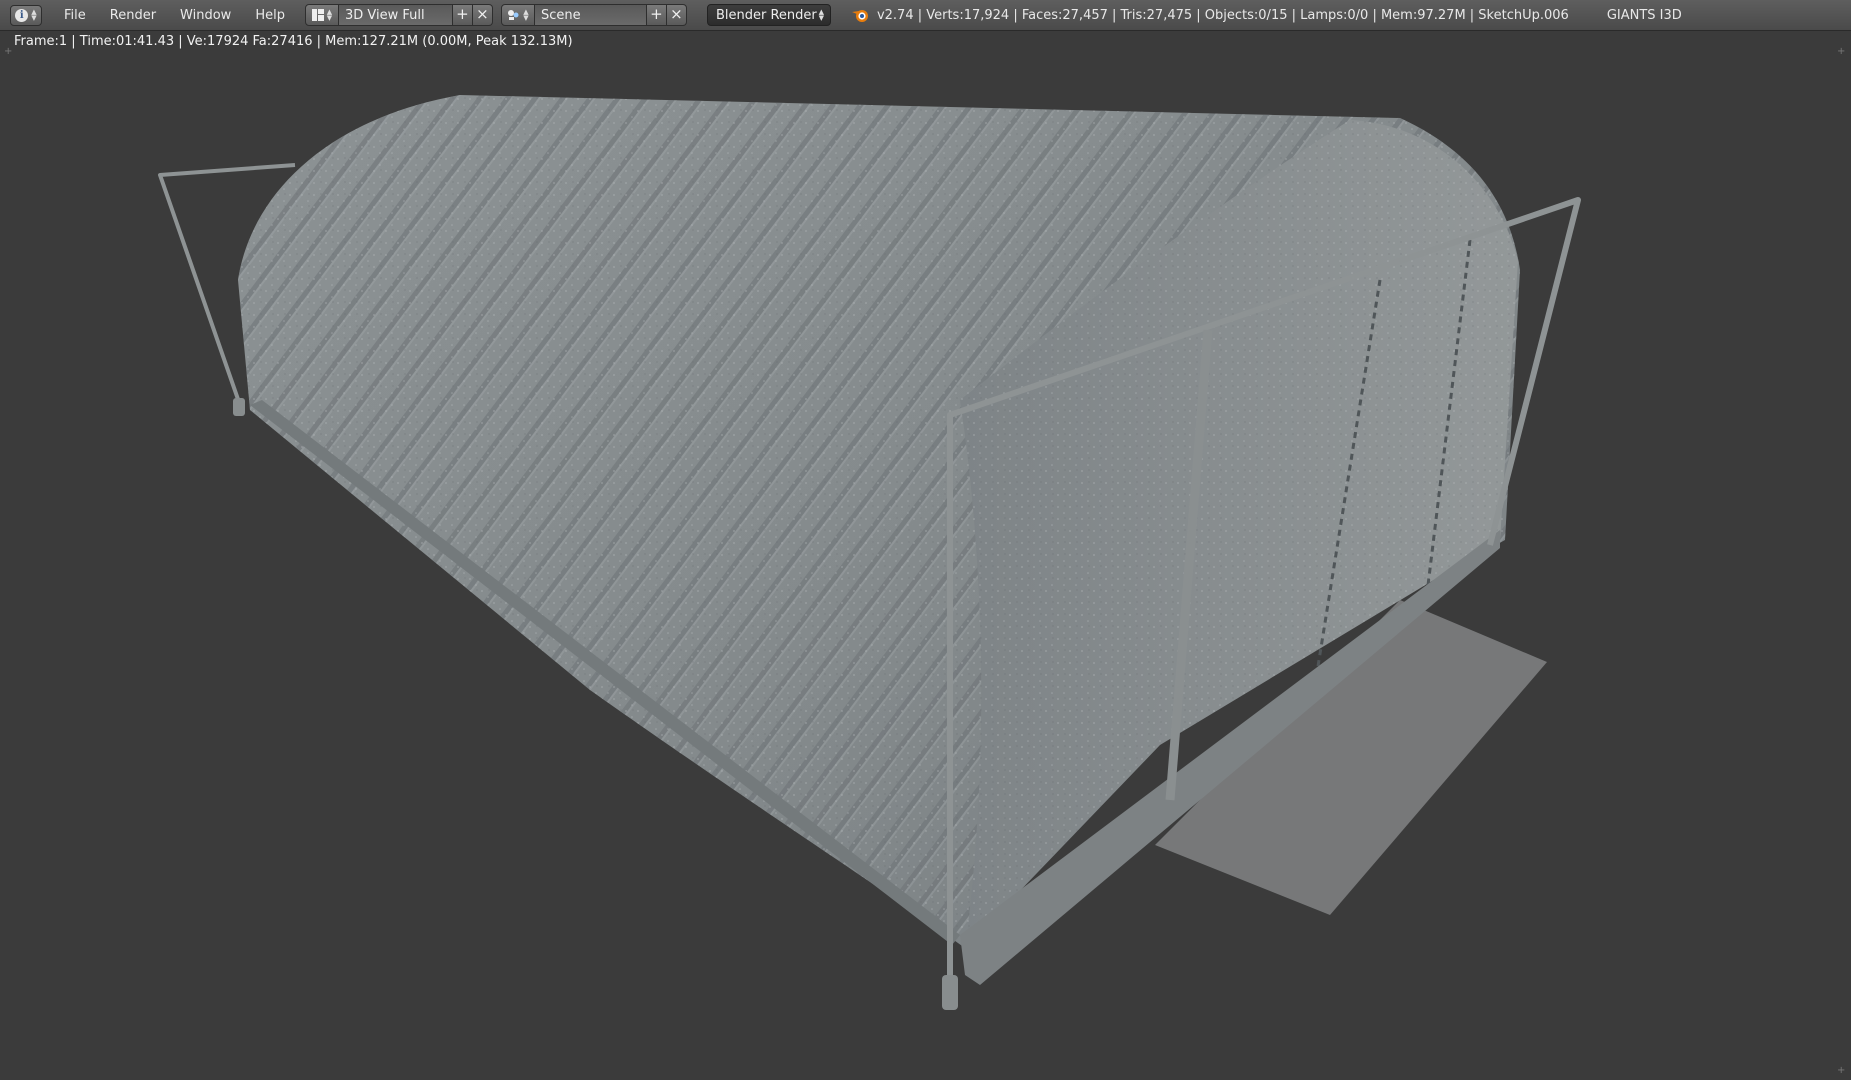 The width and height of the screenshot is (1851, 1080). I want to click on menu-help: Help, so click(270, 15).